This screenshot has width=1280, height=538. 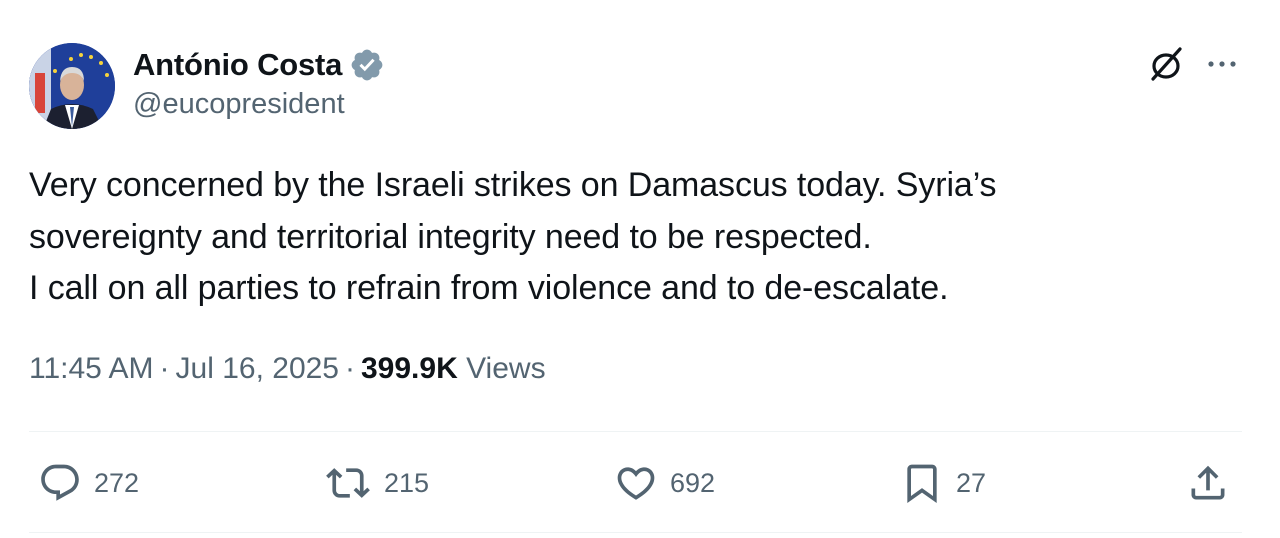 I want to click on author-handle: @eucopresident, so click(x=239, y=104).